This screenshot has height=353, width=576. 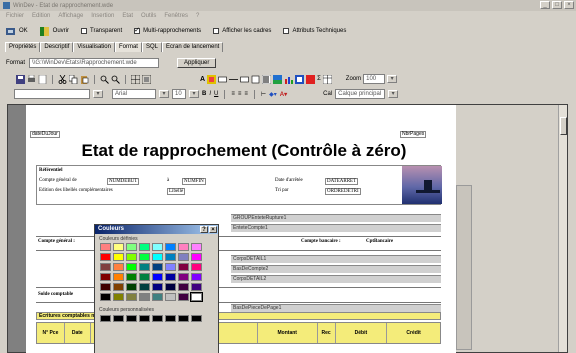 What do you see at coordinates (194, 181) in the screenshot?
I see `account-end-field: NUMFIN` at bounding box center [194, 181].